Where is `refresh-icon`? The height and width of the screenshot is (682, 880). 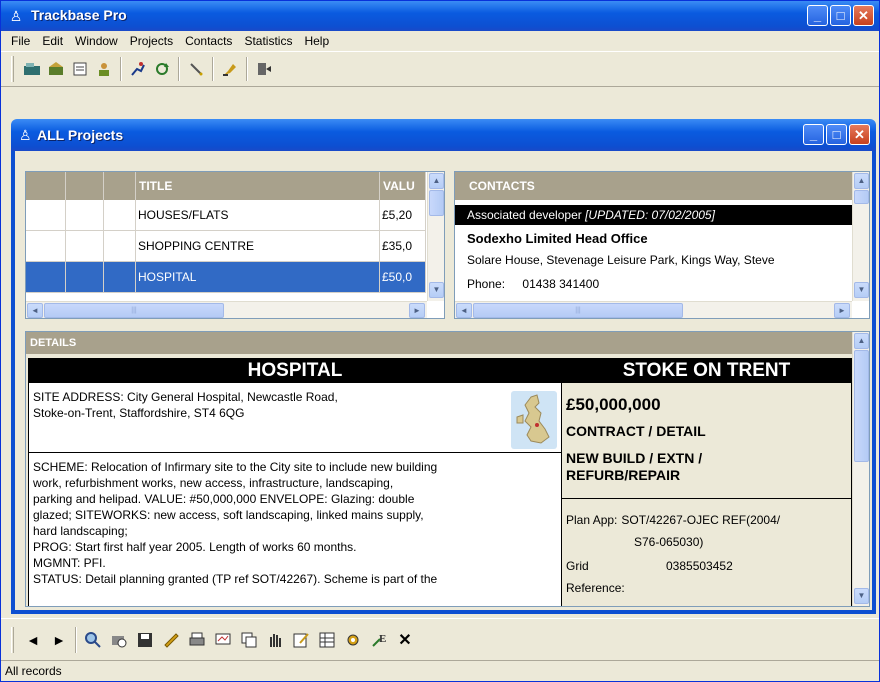
refresh-icon is located at coordinates (162, 69).